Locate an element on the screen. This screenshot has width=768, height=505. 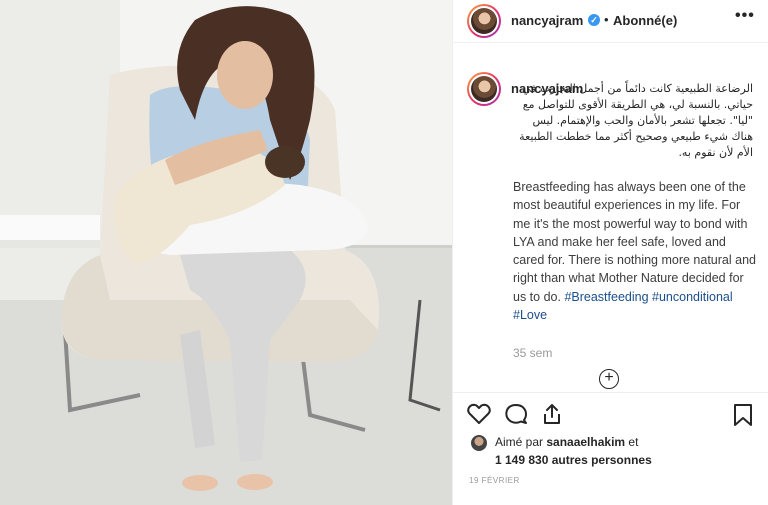
liked-by-suffix: et is located at coordinates (632, 442).